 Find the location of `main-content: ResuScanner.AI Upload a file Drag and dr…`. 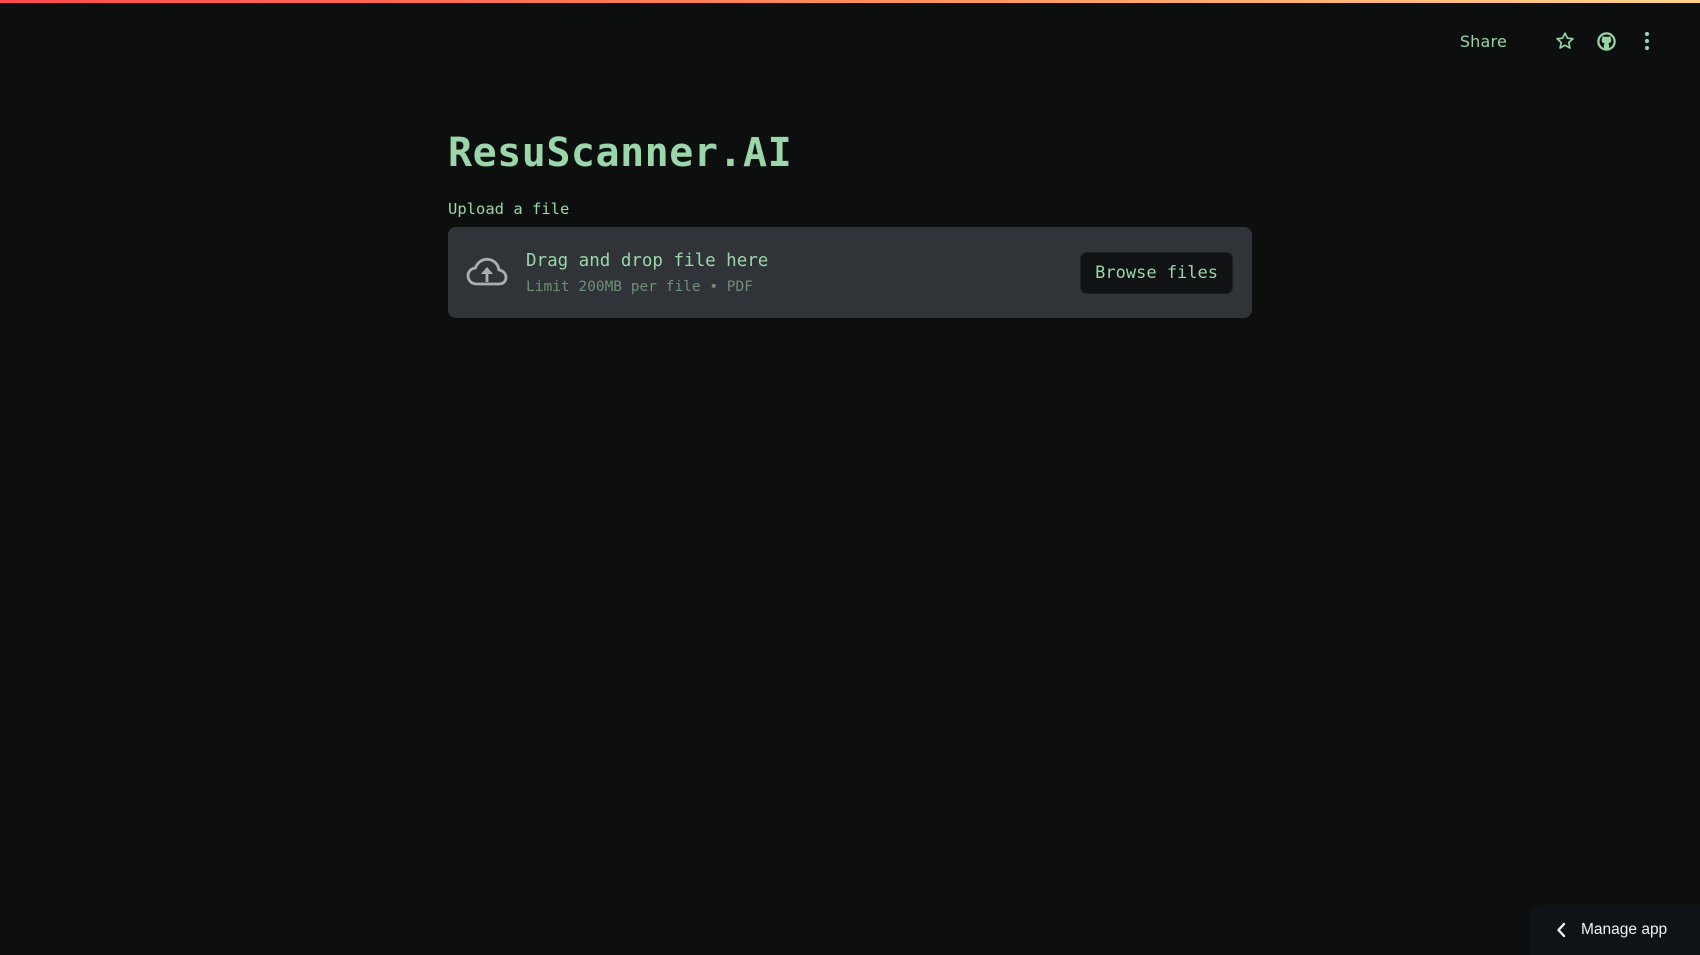

main-content: ResuScanner.AI Upload a file Drag and dr… is located at coordinates (850, 221).